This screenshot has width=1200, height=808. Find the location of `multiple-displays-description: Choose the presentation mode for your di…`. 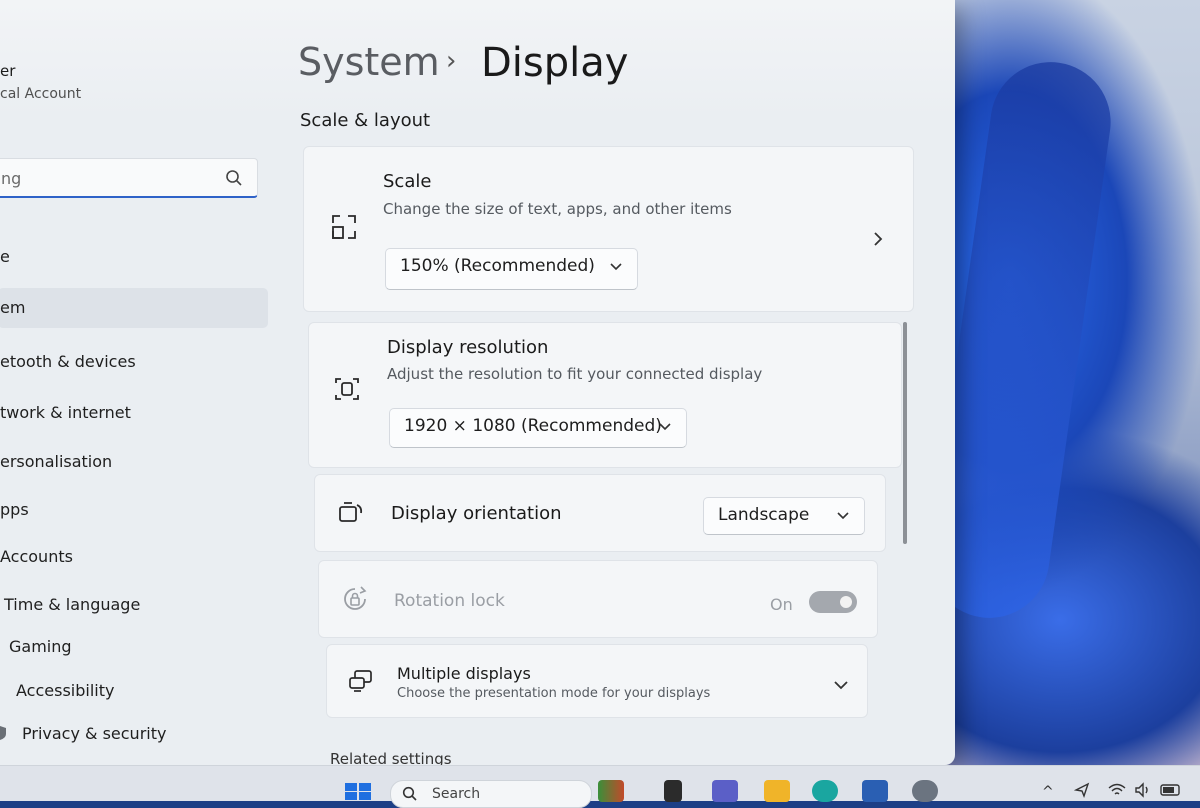

multiple-displays-description: Choose the presentation mode for your di… is located at coordinates (554, 693).